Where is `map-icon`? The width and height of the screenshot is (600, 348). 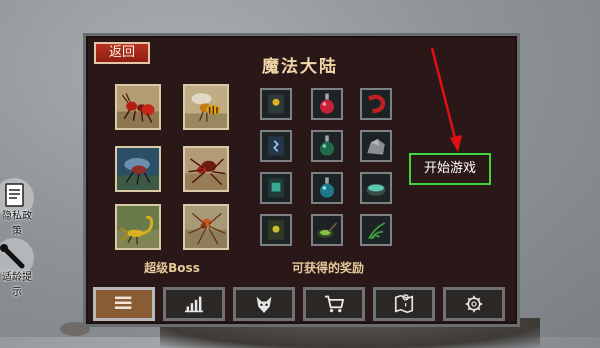
map-icon is located at coordinates (404, 304).